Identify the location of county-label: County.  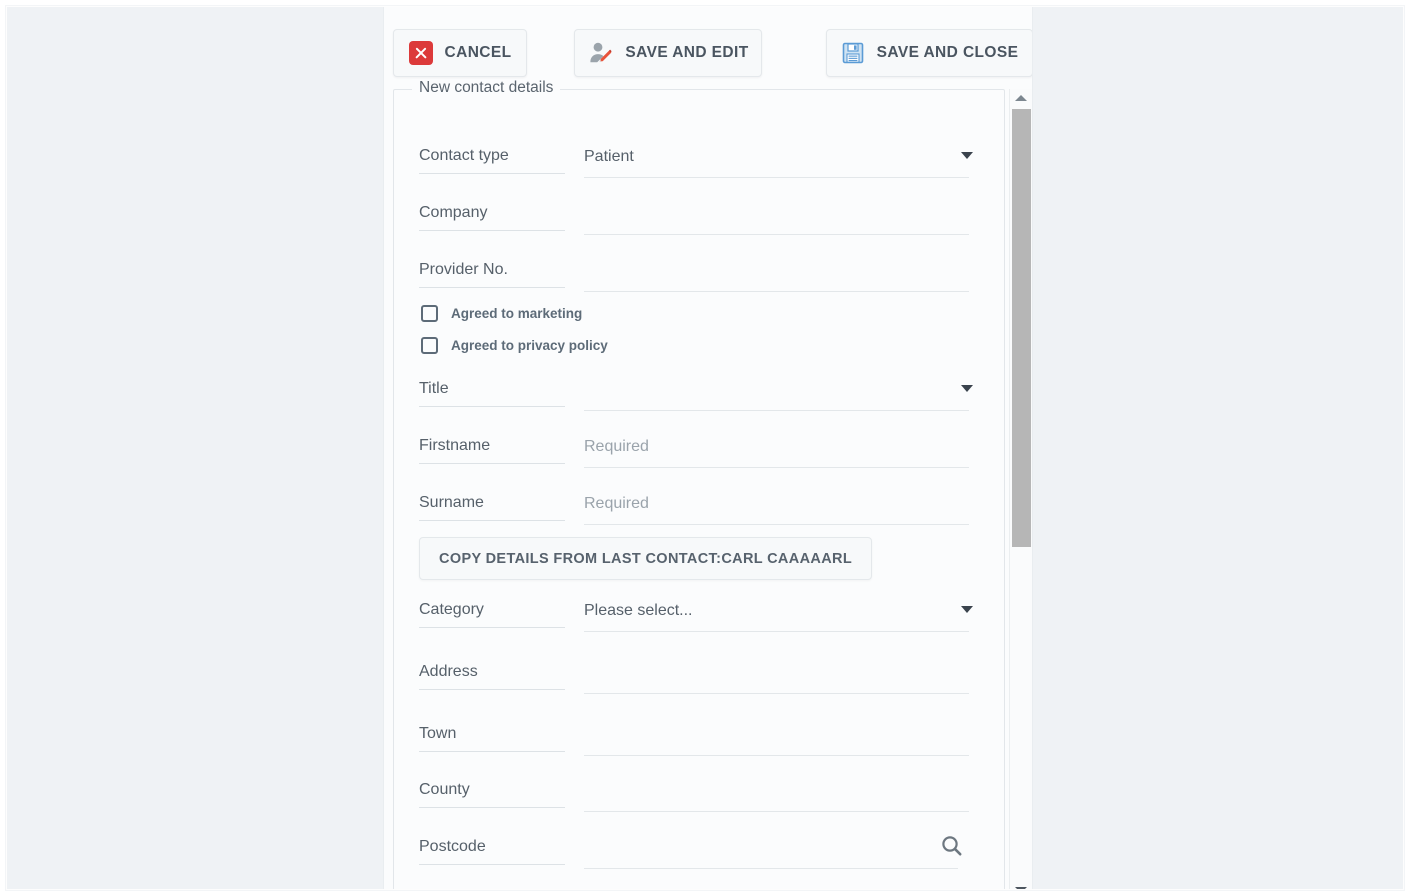
(492, 793).